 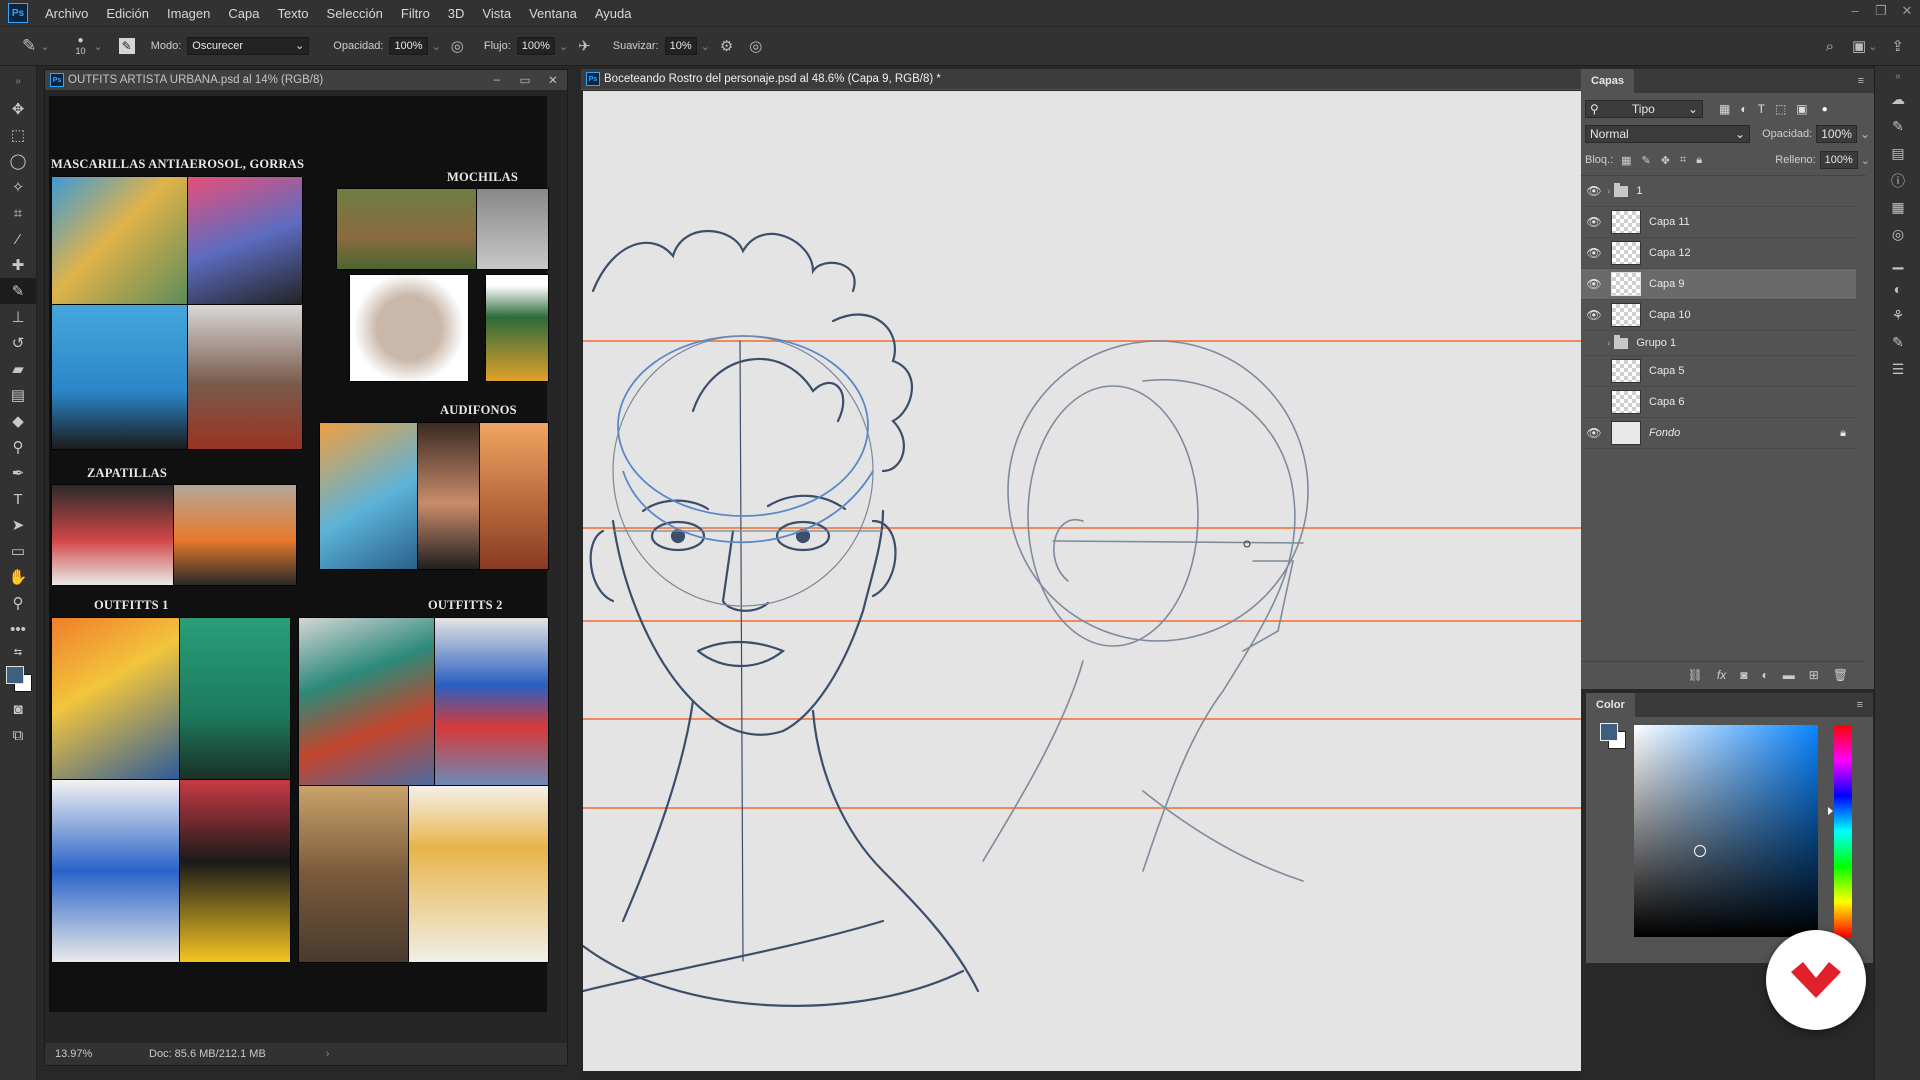 What do you see at coordinates (553, 13) in the screenshot?
I see `menu-ventana: Ventana` at bounding box center [553, 13].